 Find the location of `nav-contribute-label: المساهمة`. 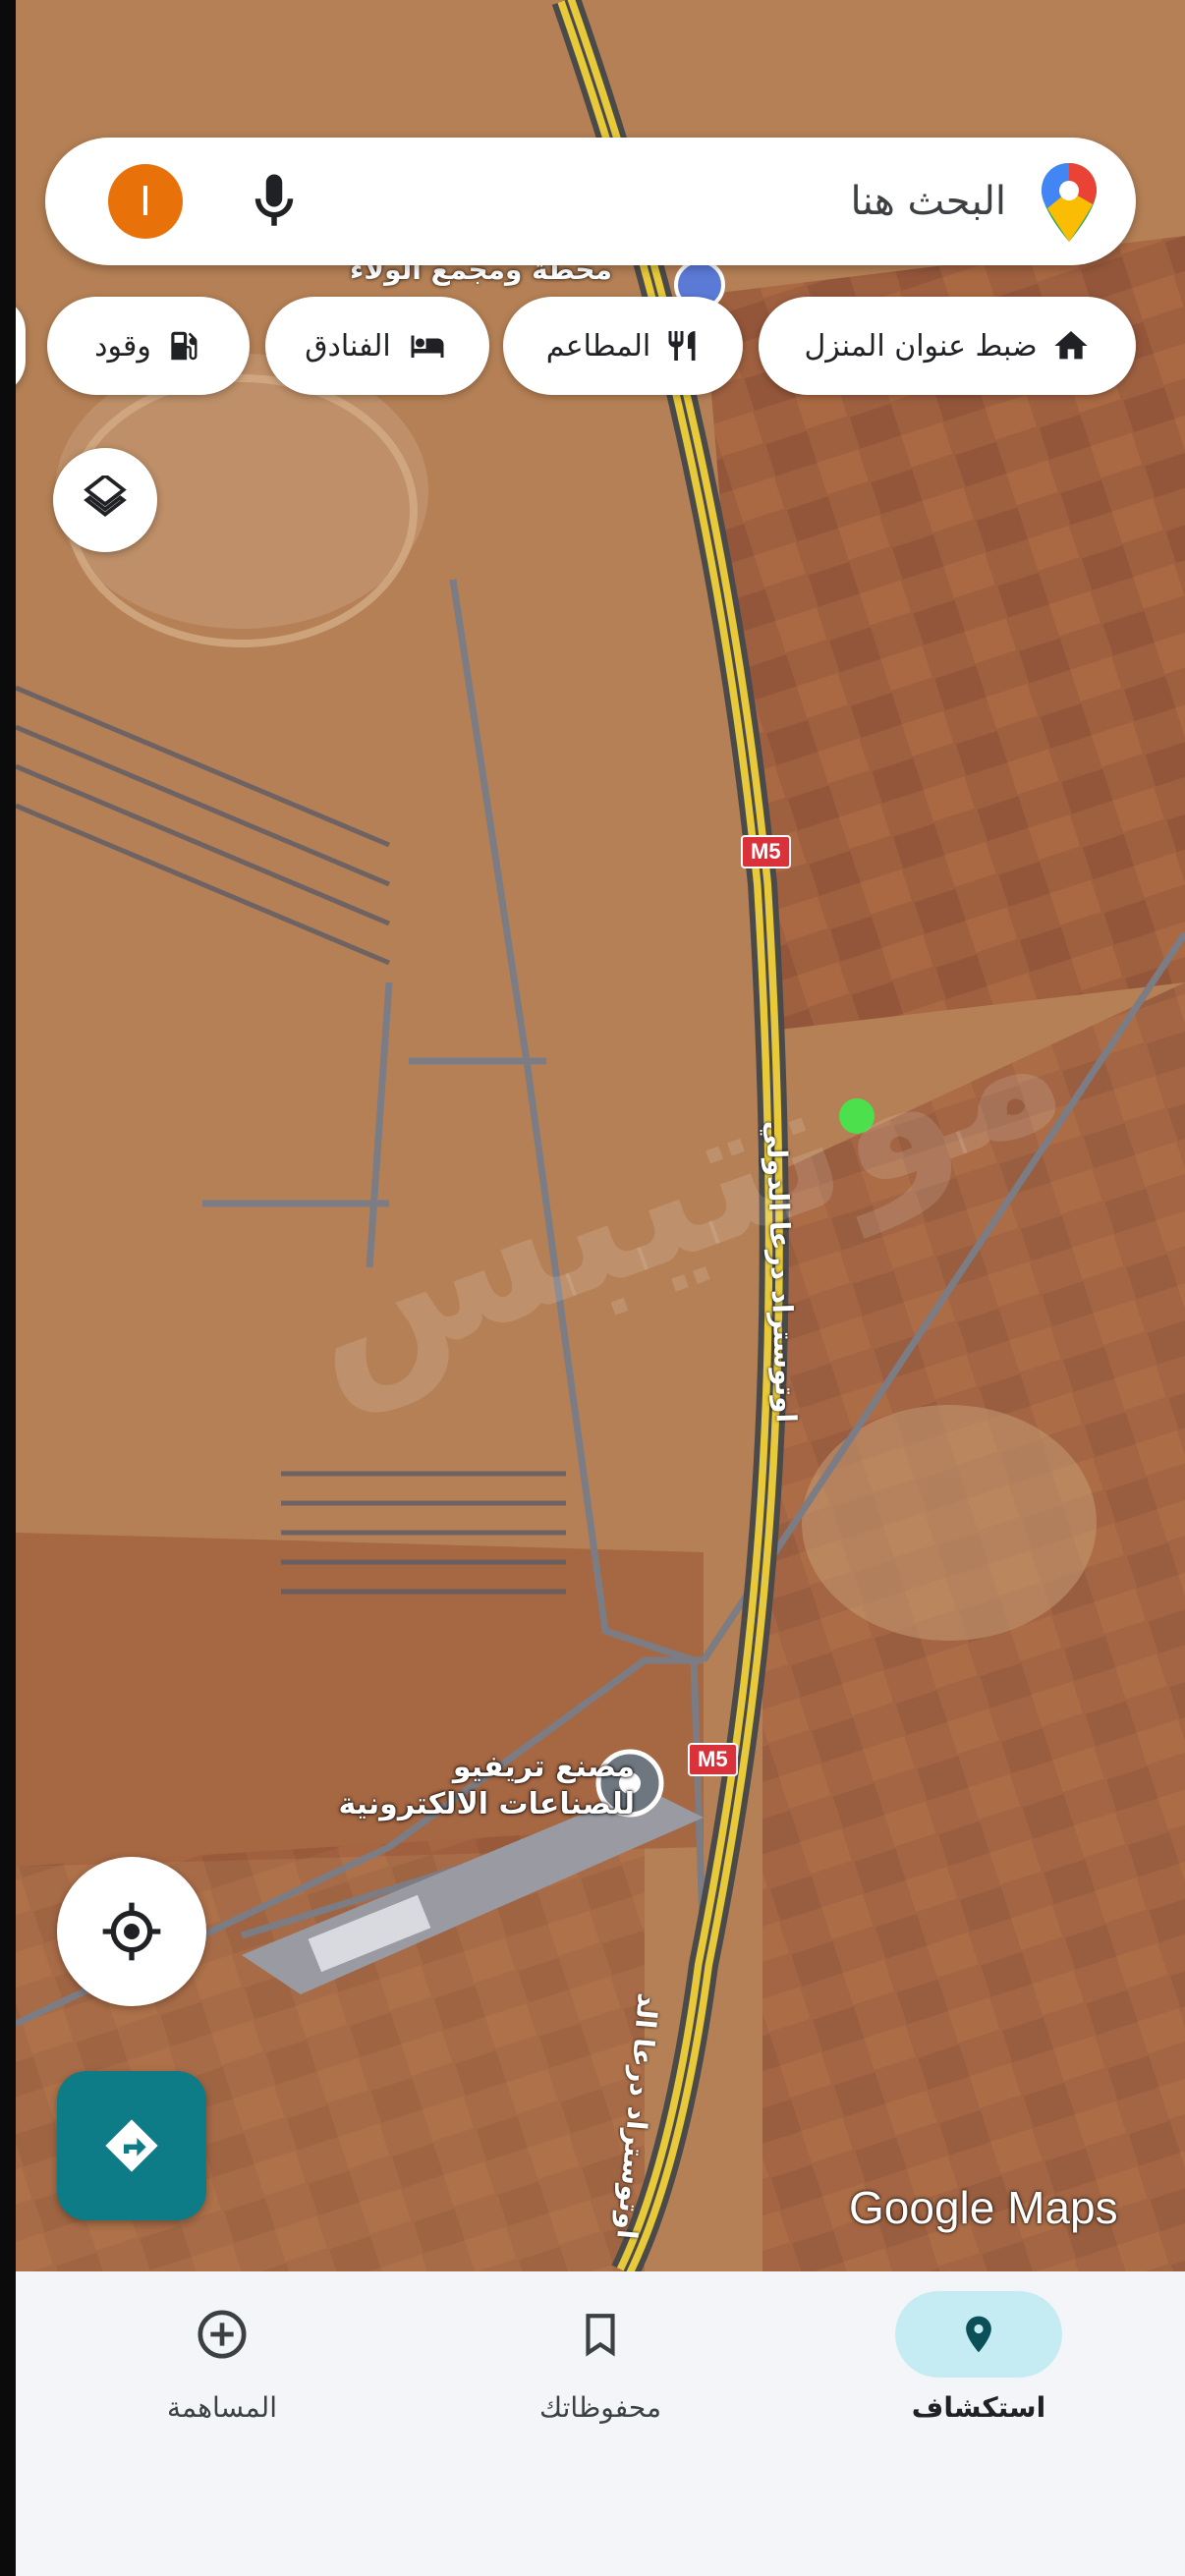

nav-contribute-label: المساهمة is located at coordinates (222, 2407).